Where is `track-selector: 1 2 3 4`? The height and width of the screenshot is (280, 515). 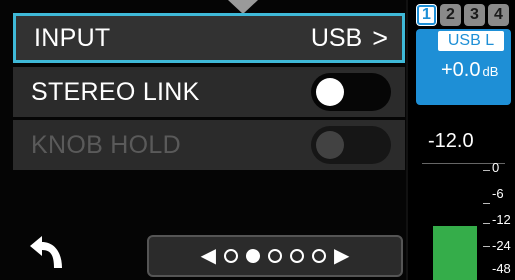 track-selector: 1 2 3 4 is located at coordinates (462, 15).